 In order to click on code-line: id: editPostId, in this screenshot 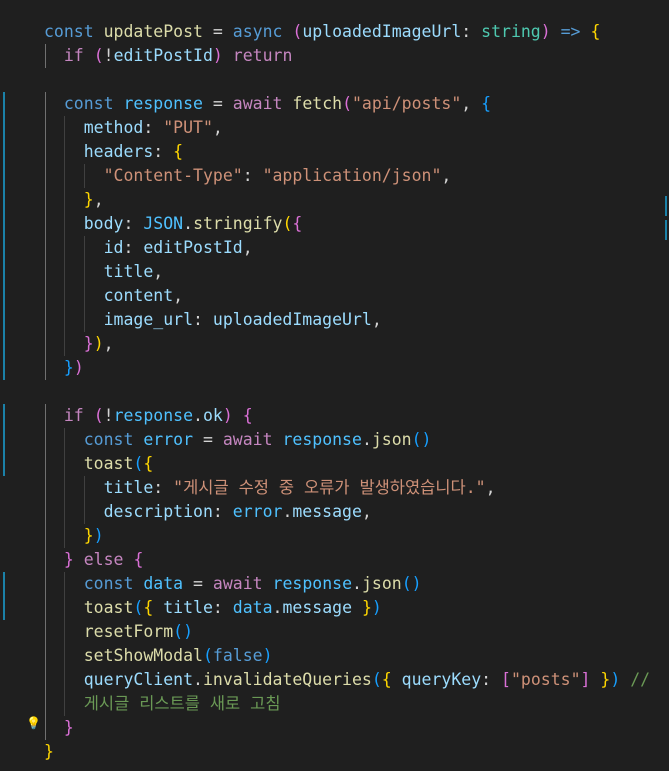, I will do `click(347, 248)`.